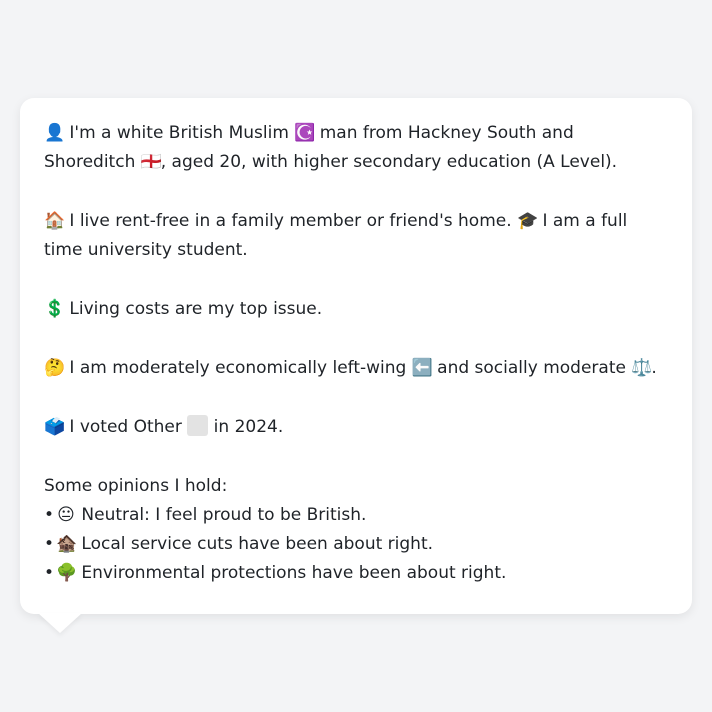 The width and height of the screenshot is (712, 712). Describe the element at coordinates (55, 427) in the screenshot. I see `ballot-box-icon: 🗳️` at that location.